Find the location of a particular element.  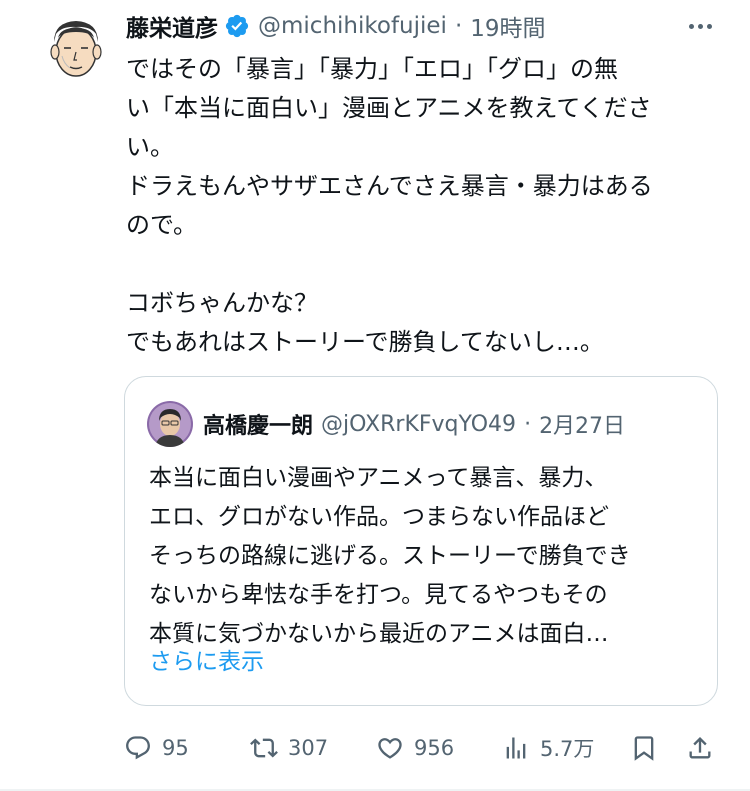

reply-count: 95 is located at coordinates (175, 748).